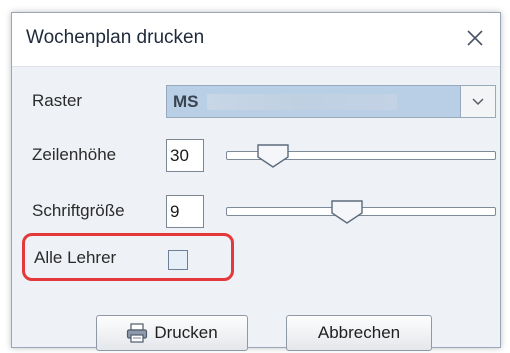  What do you see at coordinates (178, 260) in the screenshot?
I see `alle-lehrer-checkbox` at bounding box center [178, 260].